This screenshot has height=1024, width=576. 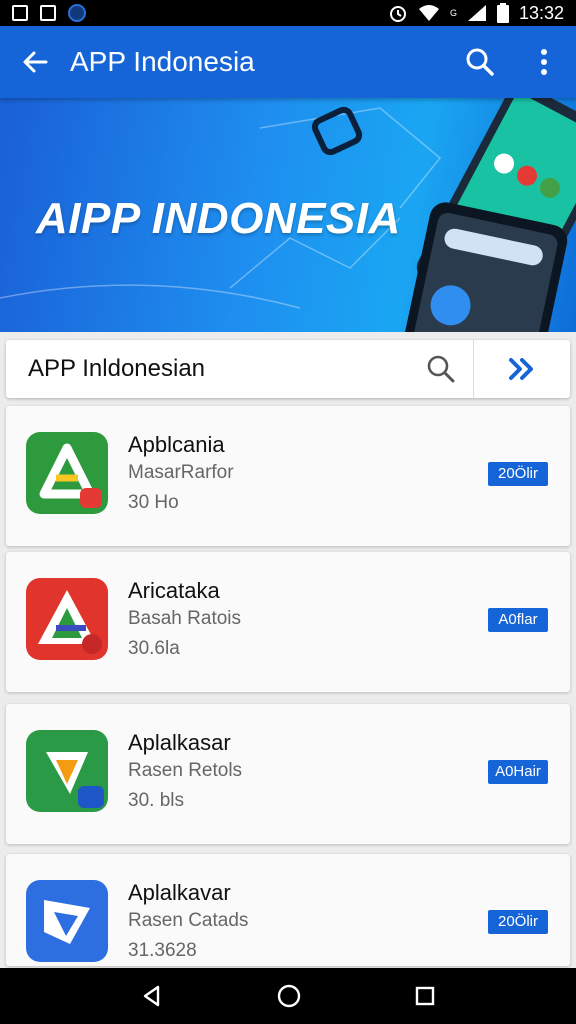 I want to click on clock: 13:32, so click(x=541, y=12).